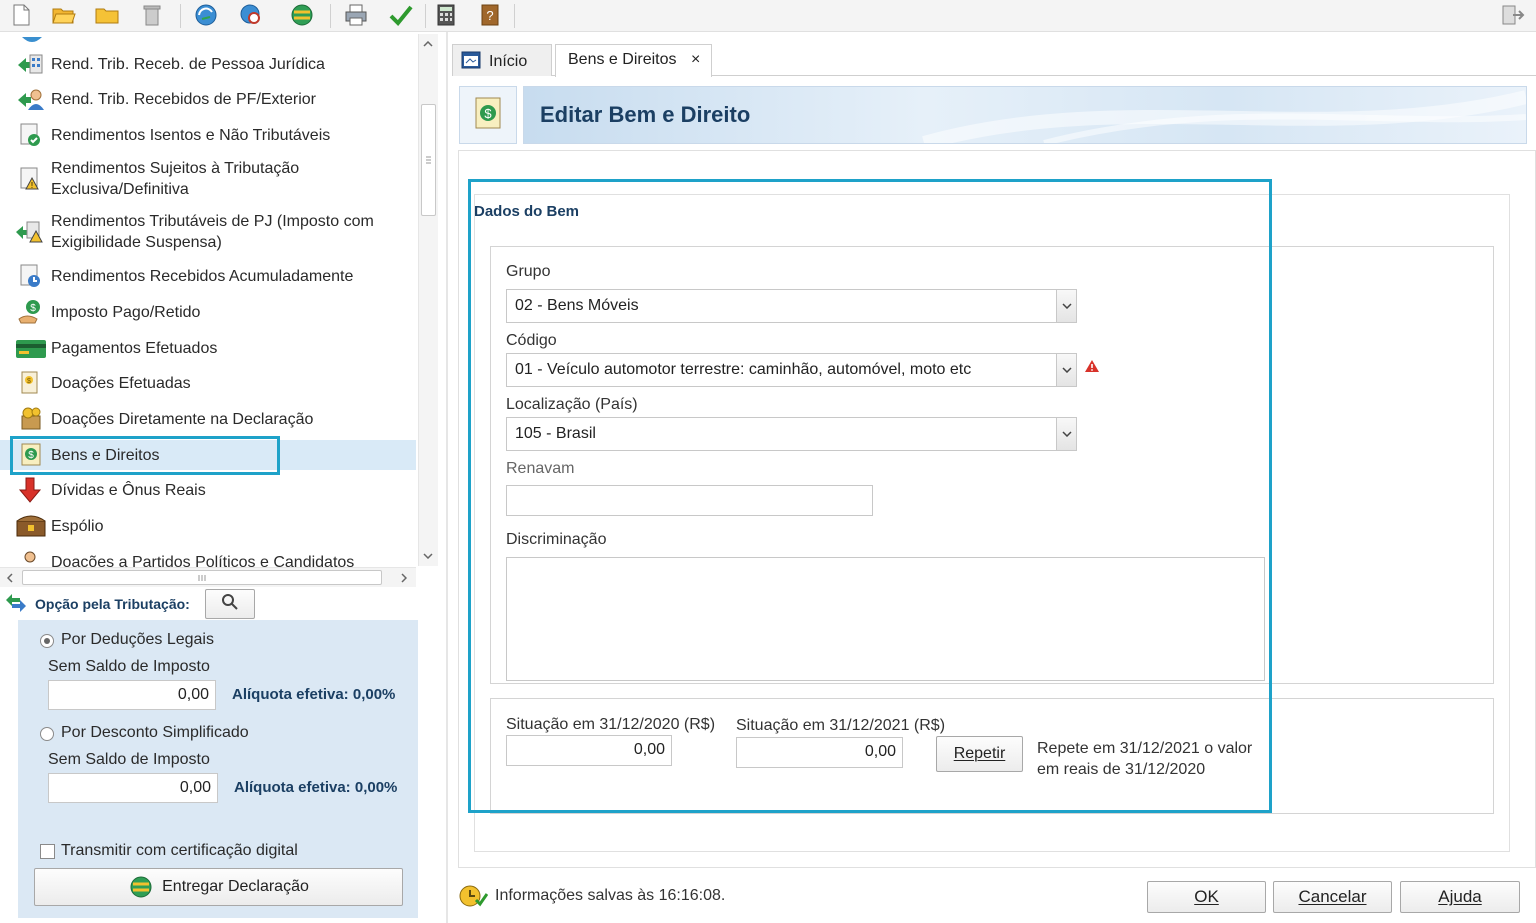  Describe the element at coordinates (30, 179) in the screenshot. I see `exclusive-tax-icon: !` at that location.